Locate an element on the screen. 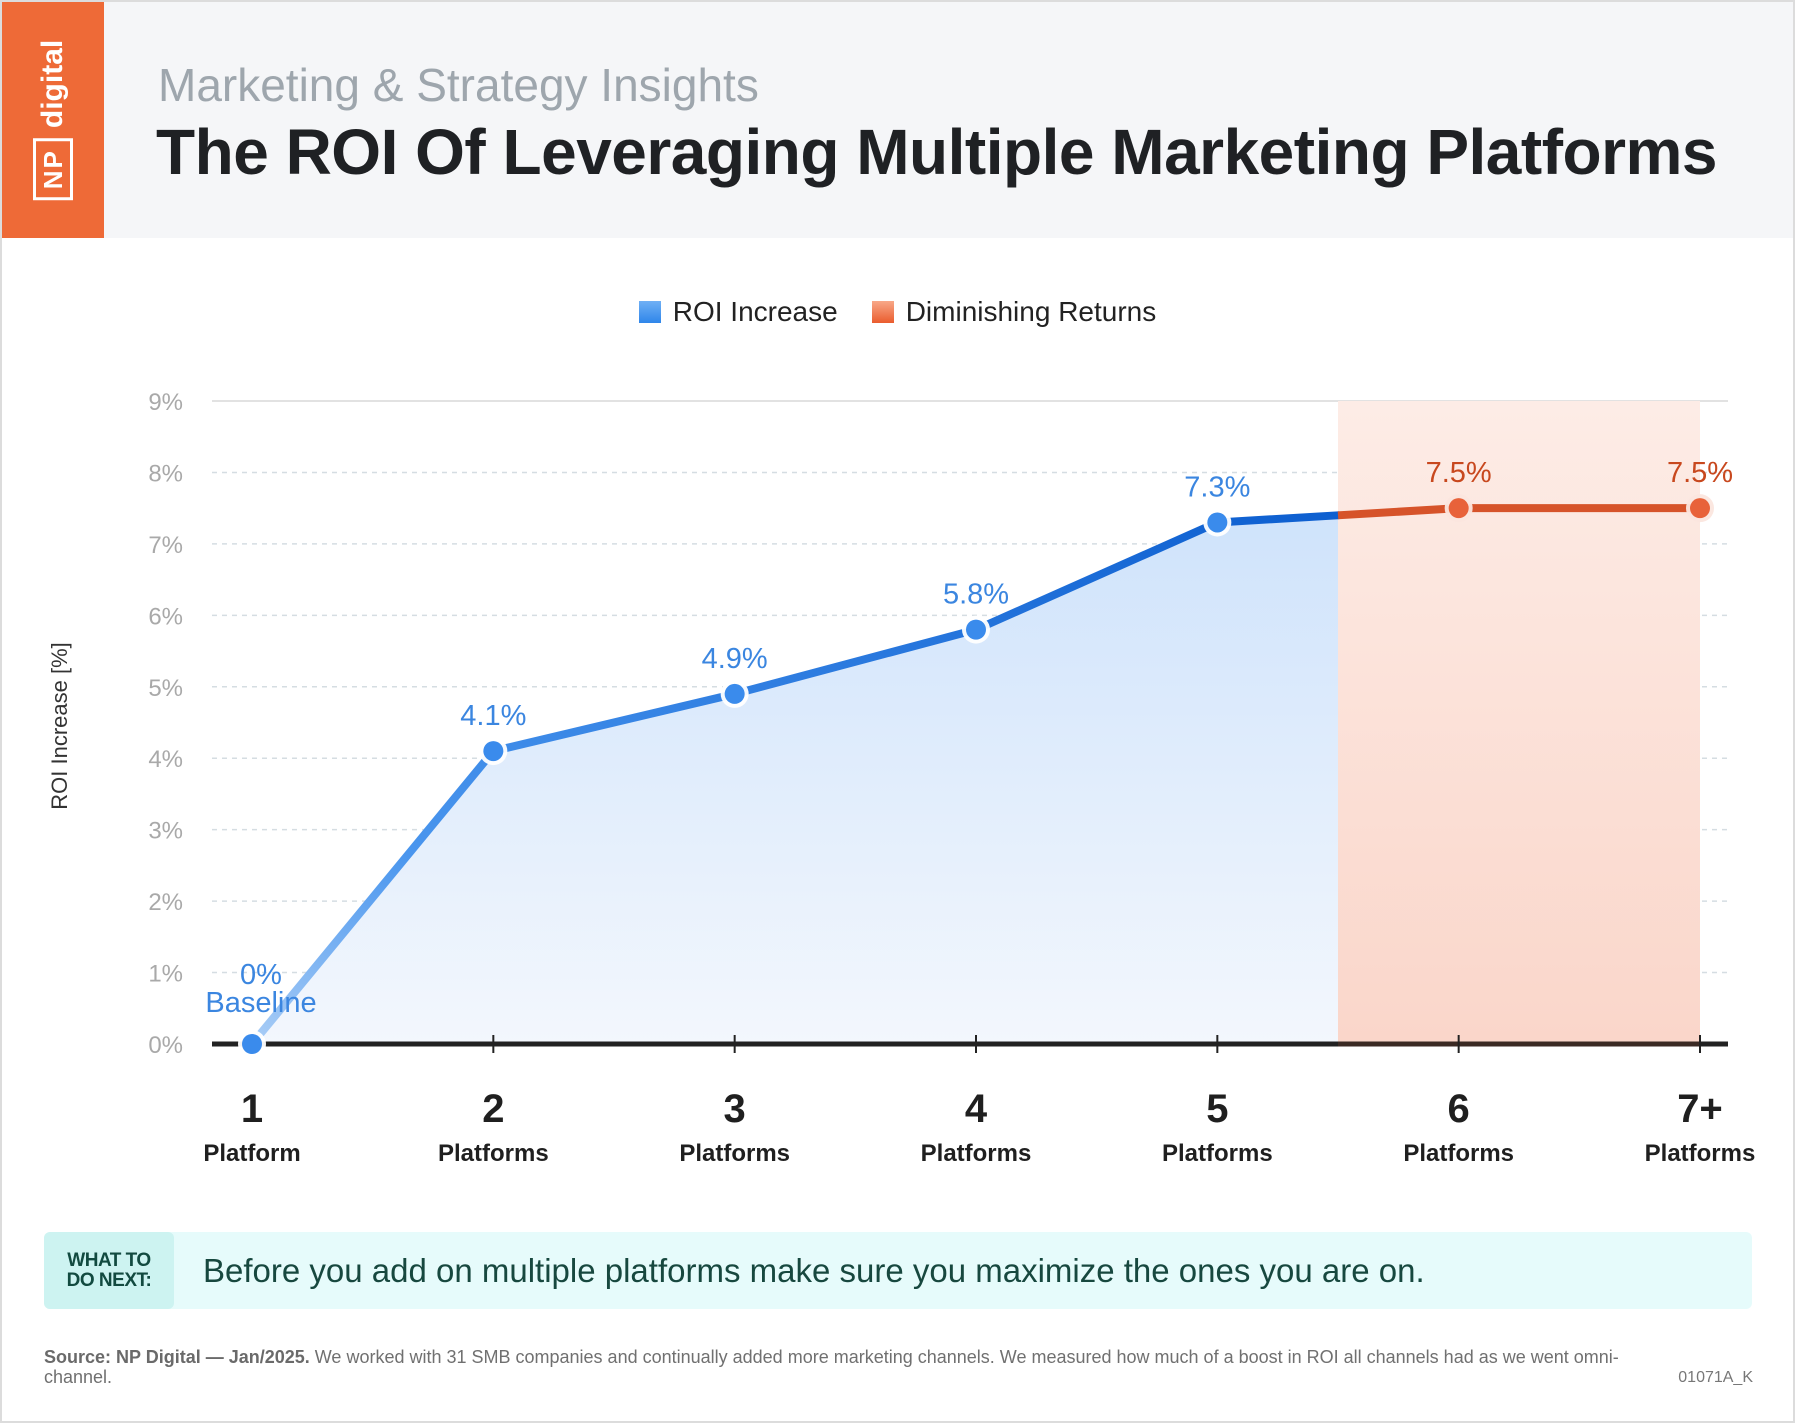  x-tick-number: 4 is located at coordinates (976, 1109).